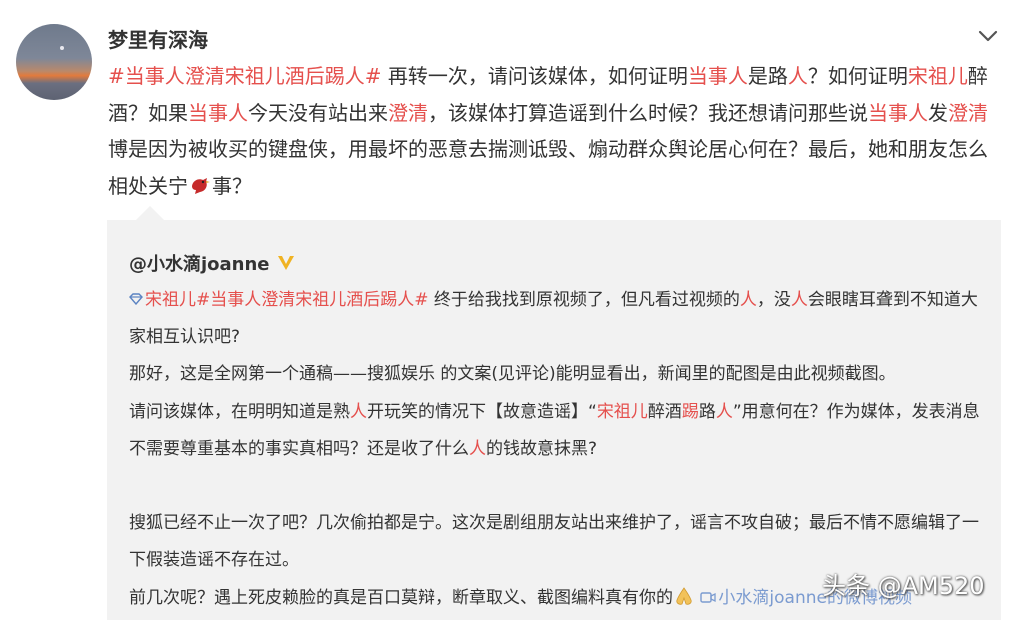 Image resolution: width=1021 pixels, height=620 pixels. What do you see at coordinates (534, 76) in the screenshot?
I see `text-segment: 再转一次，请问该媒体，如何证明` at bounding box center [534, 76].